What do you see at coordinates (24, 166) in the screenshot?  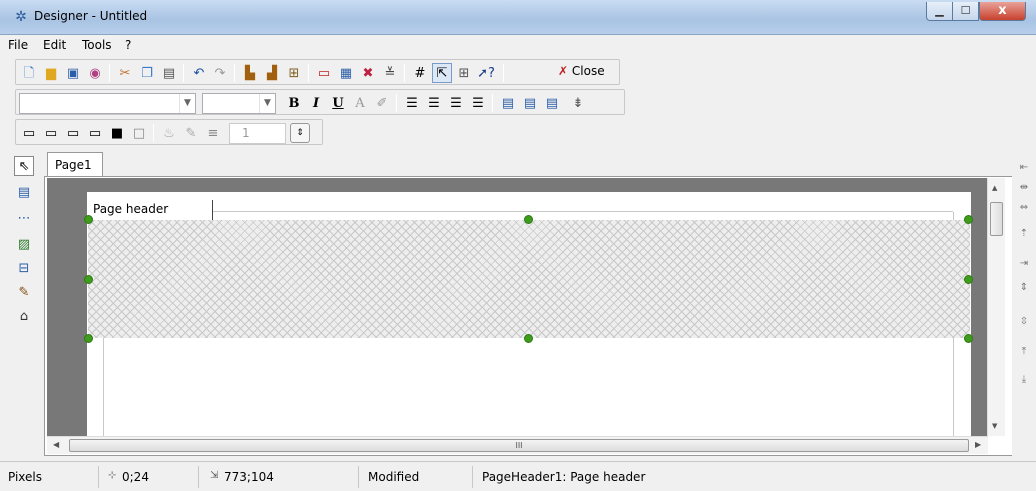 I see `select-tool-icon: ⇖` at bounding box center [24, 166].